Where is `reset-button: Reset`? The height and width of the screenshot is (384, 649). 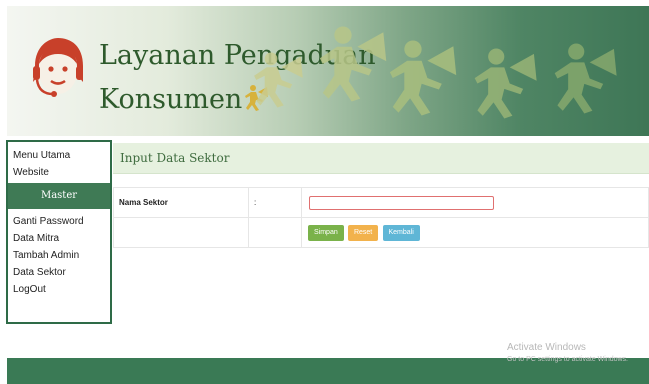
reset-button: Reset is located at coordinates (363, 232).